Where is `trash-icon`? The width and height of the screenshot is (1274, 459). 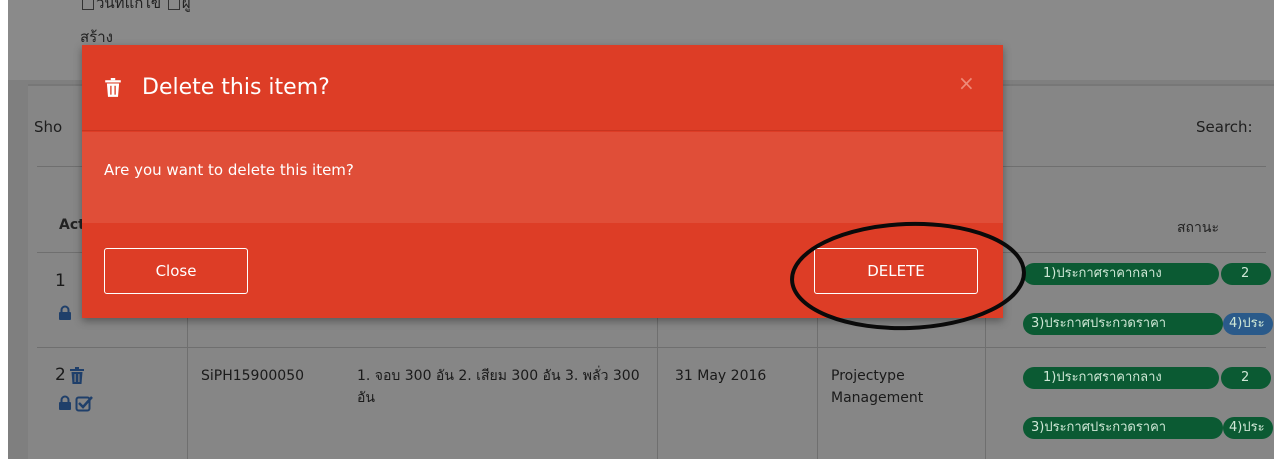
trash-icon is located at coordinates (113, 87).